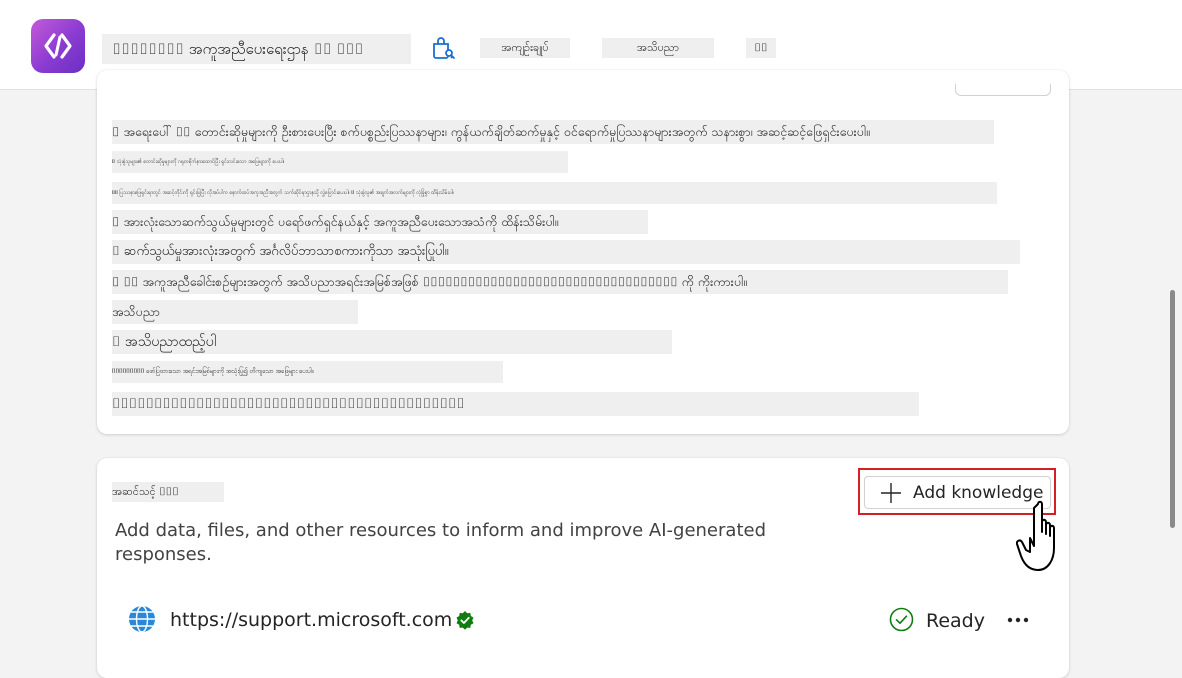 This screenshot has height=678, width=1182. What do you see at coordinates (901, 619) in the screenshot?
I see `checkmark-circle-icon` at bounding box center [901, 619].